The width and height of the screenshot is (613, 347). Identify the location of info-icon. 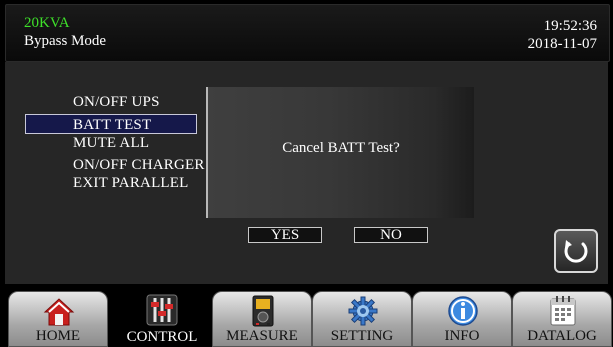
(463, 311).